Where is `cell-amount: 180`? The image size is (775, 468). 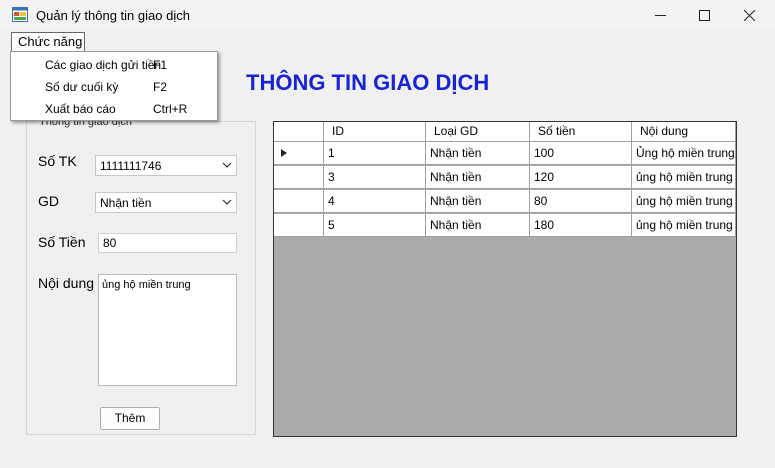 cell-amount: 180 is located at coordinates (581, 225).